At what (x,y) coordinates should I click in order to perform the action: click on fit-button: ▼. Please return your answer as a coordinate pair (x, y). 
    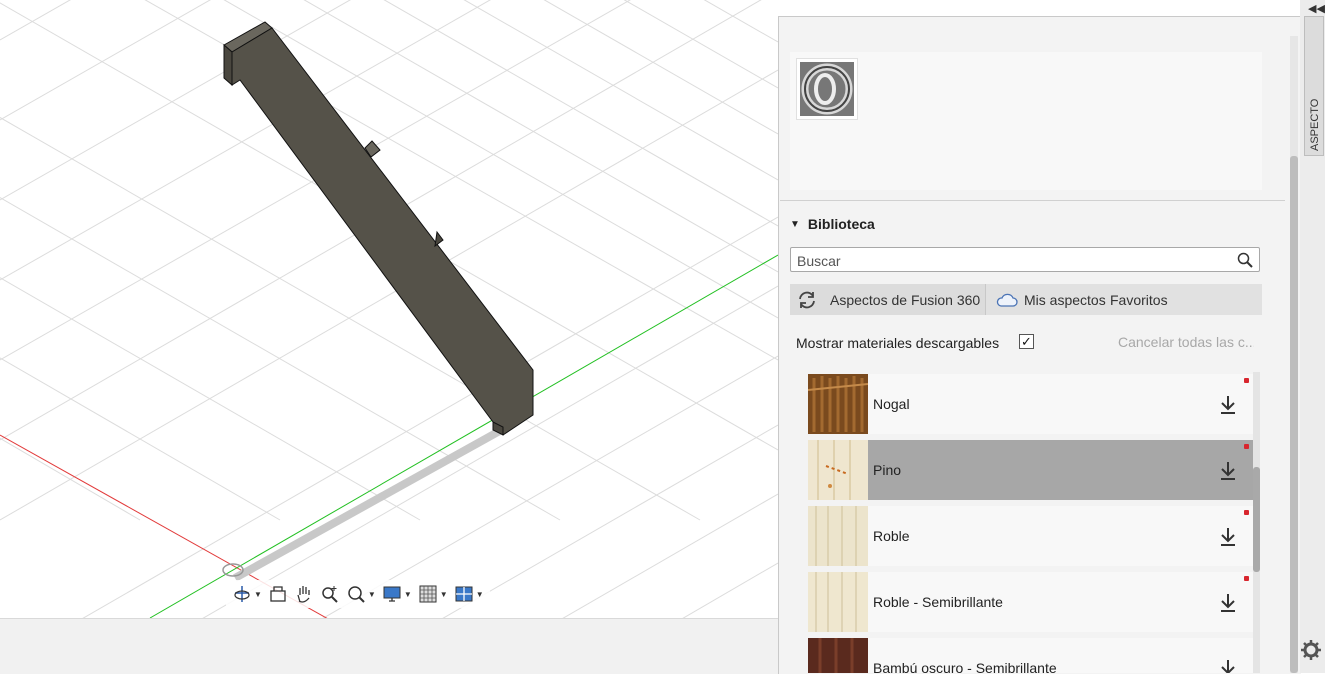
    Looking at the image, I should click on (361, 594).